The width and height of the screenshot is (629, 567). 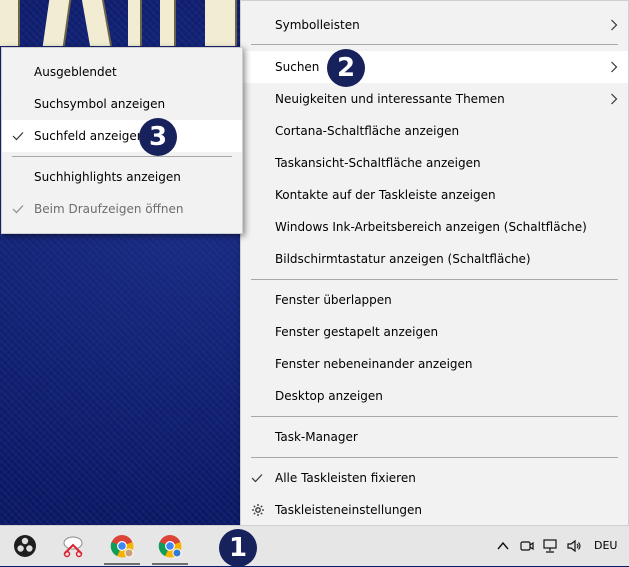 What do you see at coordinates (314, 545) in the screenshot?
I see `taskbar: DEU` at bounding box center [314, 545].